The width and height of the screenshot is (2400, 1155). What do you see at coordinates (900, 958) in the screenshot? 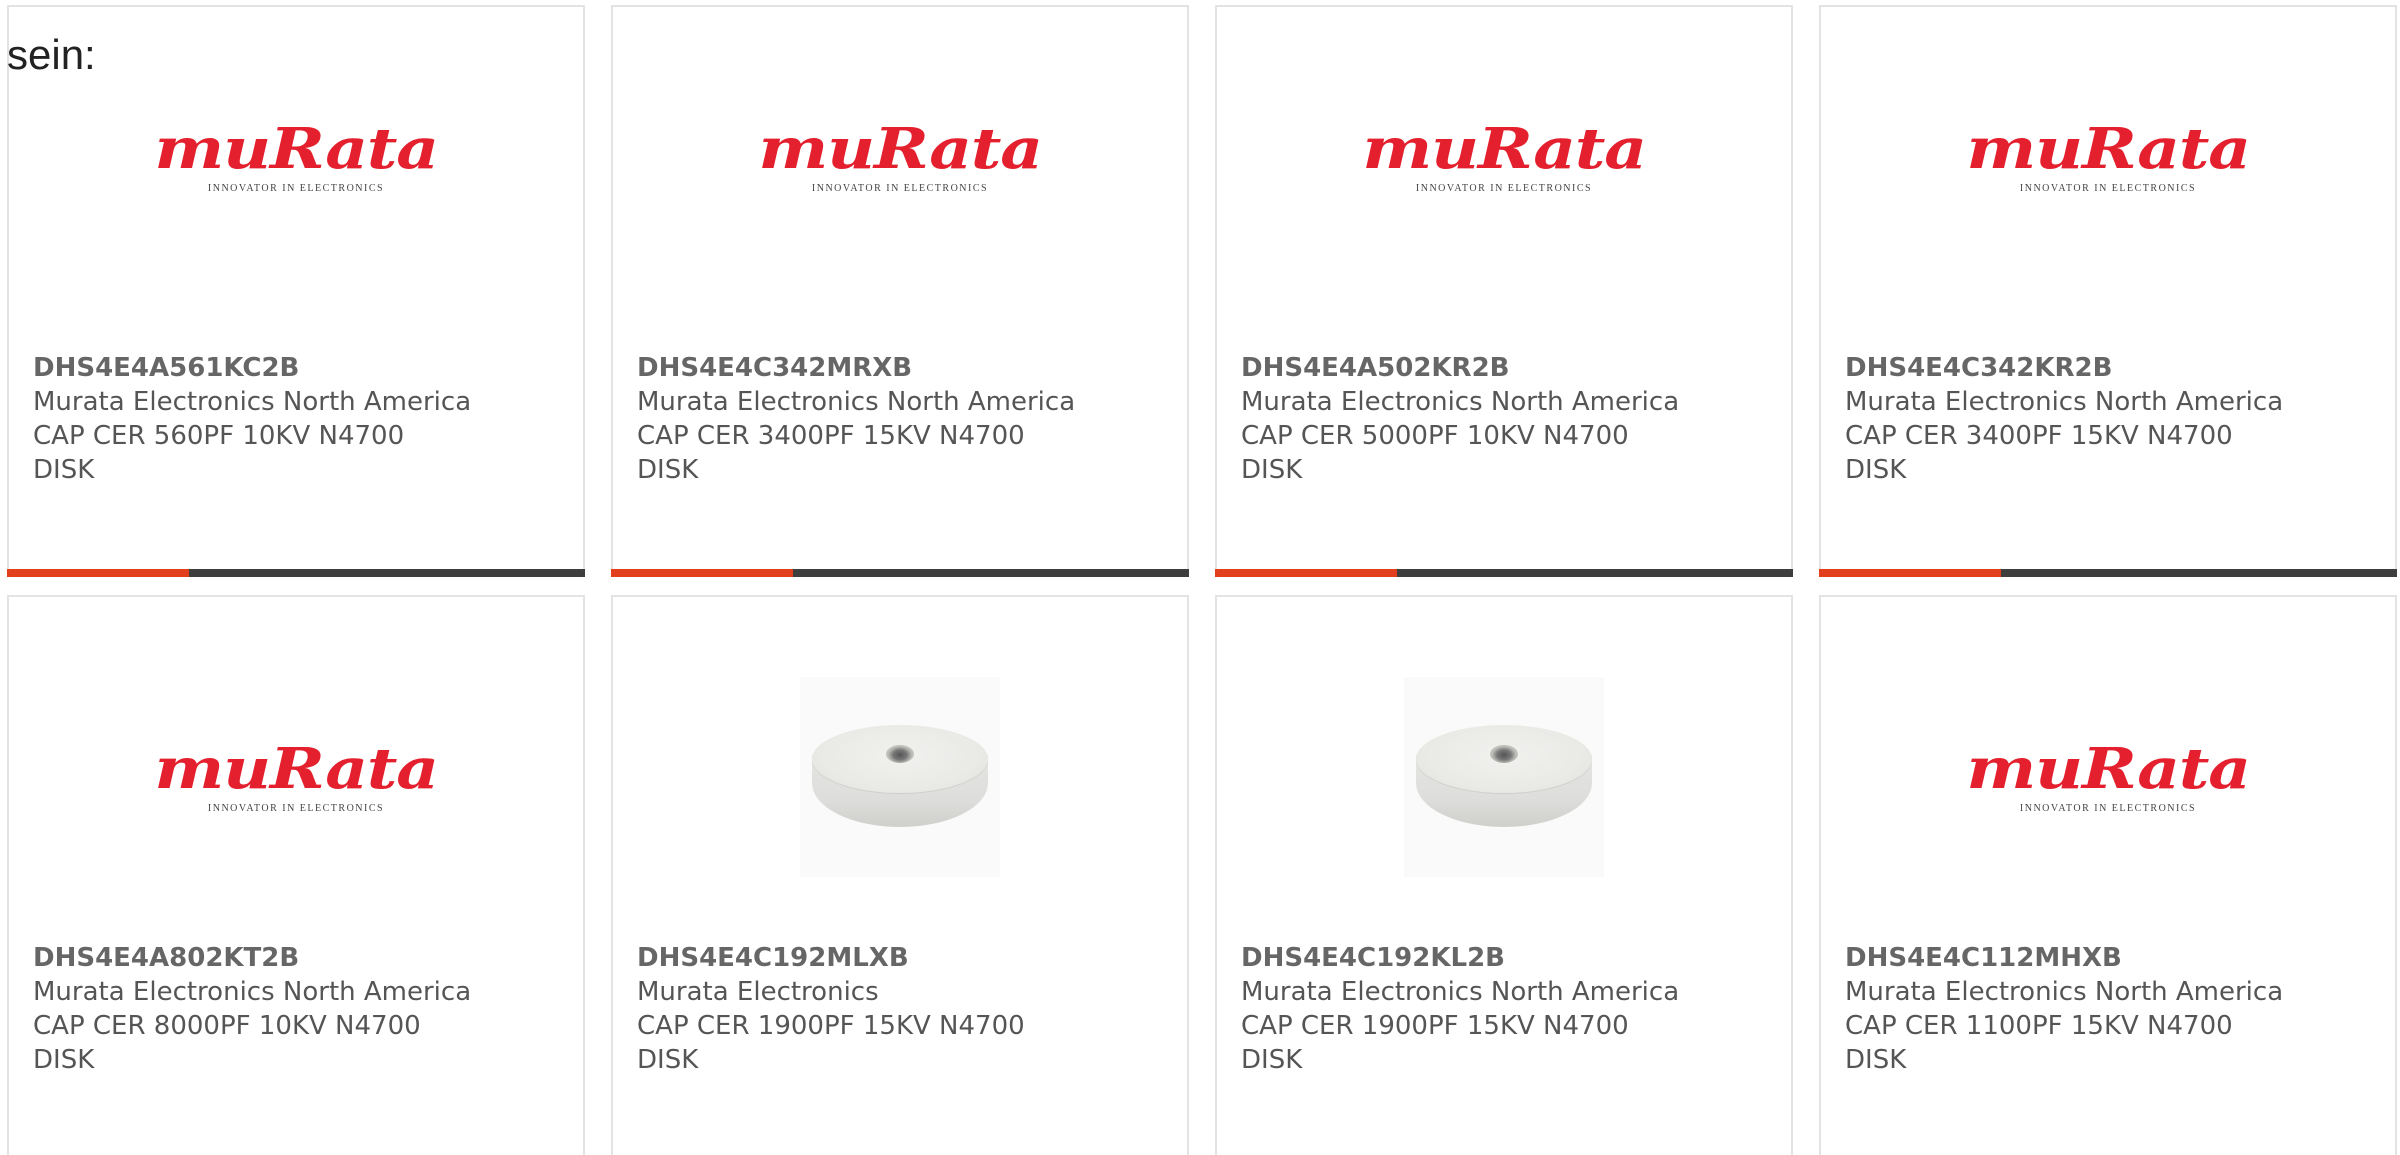
I see `part-number: DHS4E4C192MLXB` at bounding box center [900, 958].